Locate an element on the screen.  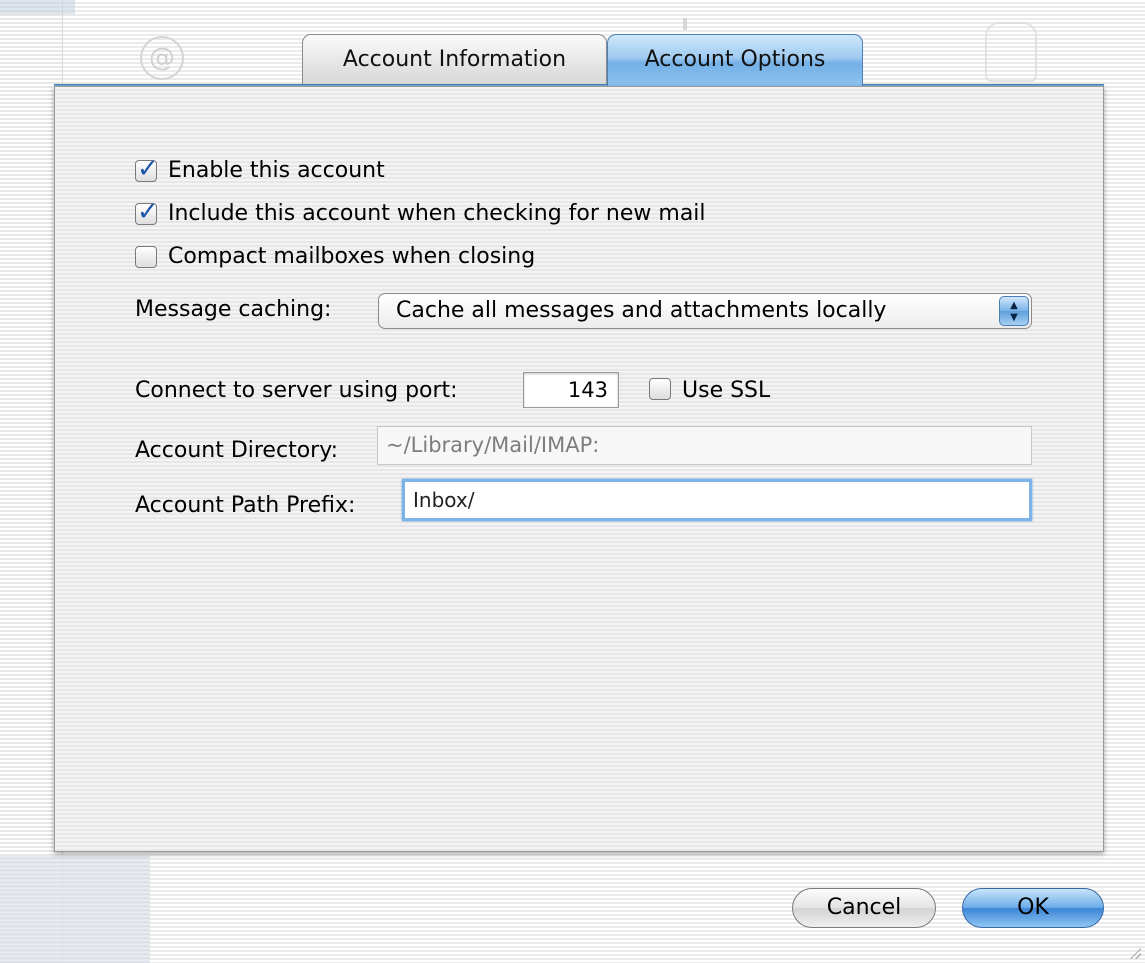
background-at-icon: @ is located at coordinates (162, 58).